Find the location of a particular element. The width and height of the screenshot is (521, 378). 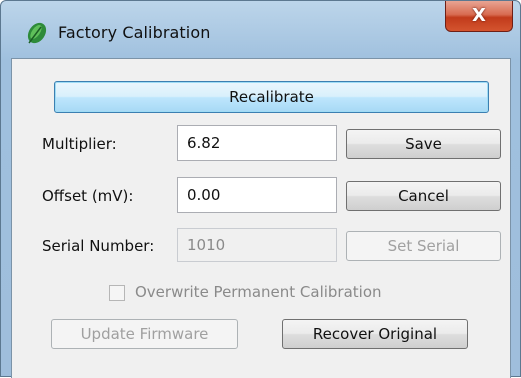

overwrite-calibration-label: Overwrite Permanent Calibration is located at coordinates (258, 292).